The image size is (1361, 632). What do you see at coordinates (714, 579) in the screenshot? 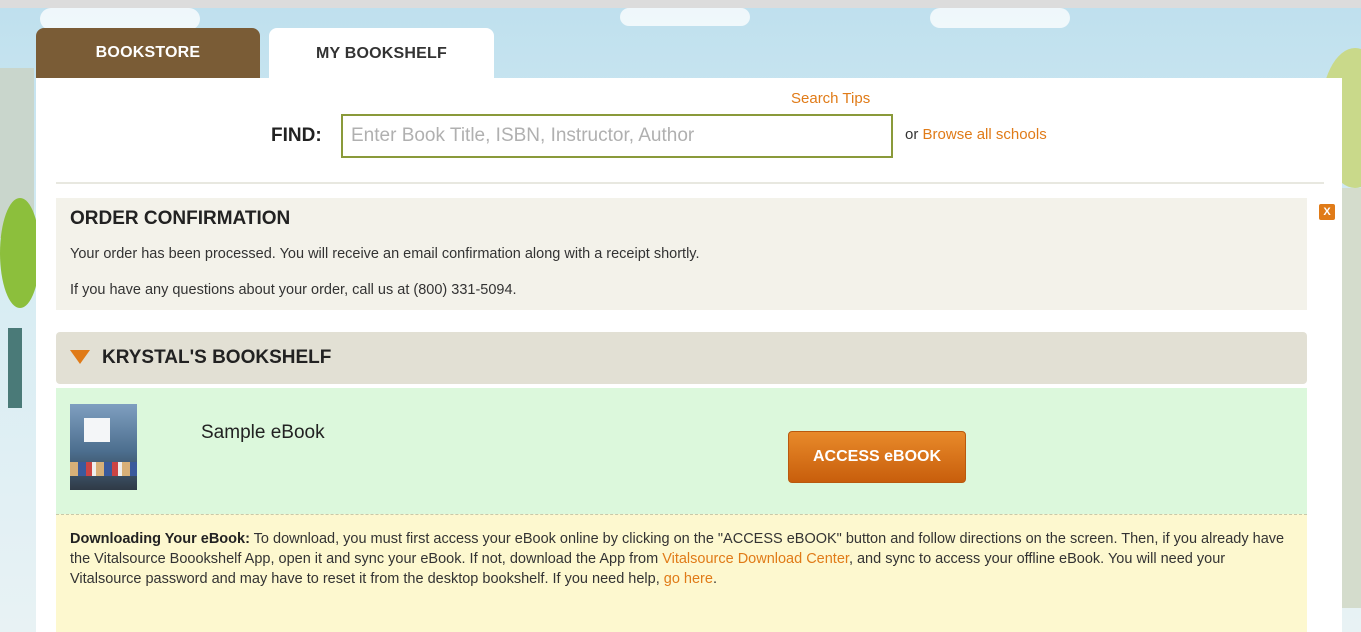
I see `download-text-part: .` at bounding box center [714, 579].